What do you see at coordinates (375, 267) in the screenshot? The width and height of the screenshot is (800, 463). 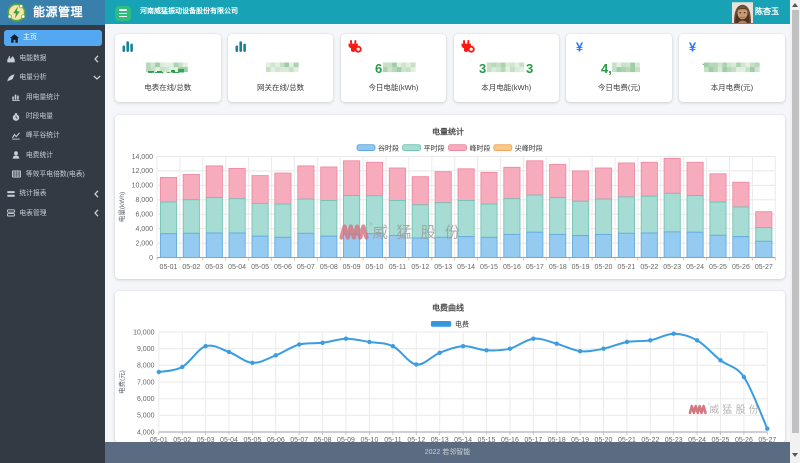 I see `svg-text: 05-10` at bounding box center [375, 267].